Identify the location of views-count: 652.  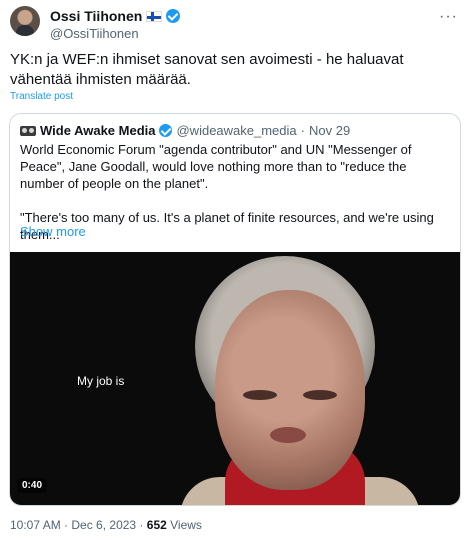
(156, 525).